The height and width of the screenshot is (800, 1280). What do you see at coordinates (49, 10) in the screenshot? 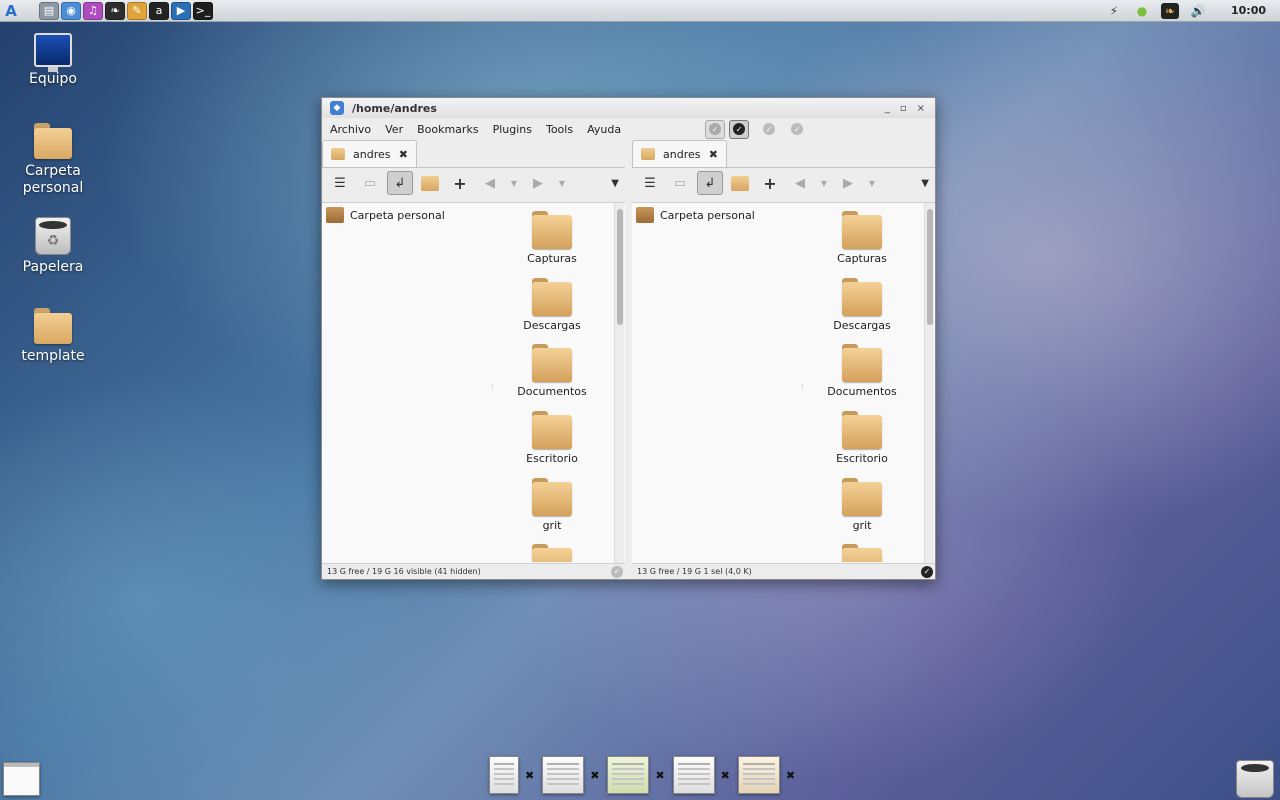
I see `files-icon: ▤` at bounding box center [49, 10].